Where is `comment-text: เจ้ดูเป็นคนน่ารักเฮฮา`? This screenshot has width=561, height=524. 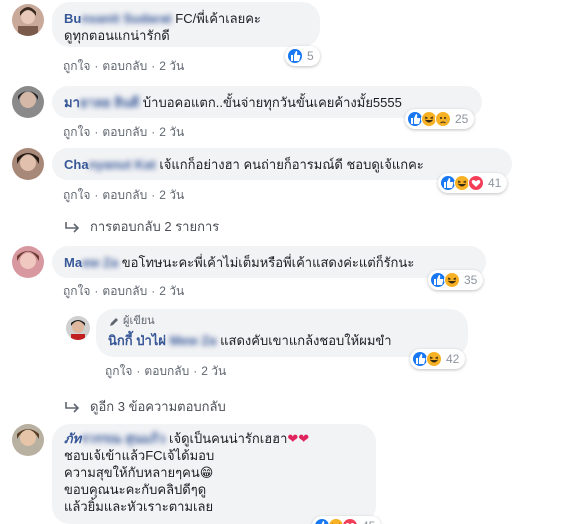 comment-text: เจ้ดูเป็นคนน่ารักเฮฮา is located at coordinates (226, 438).